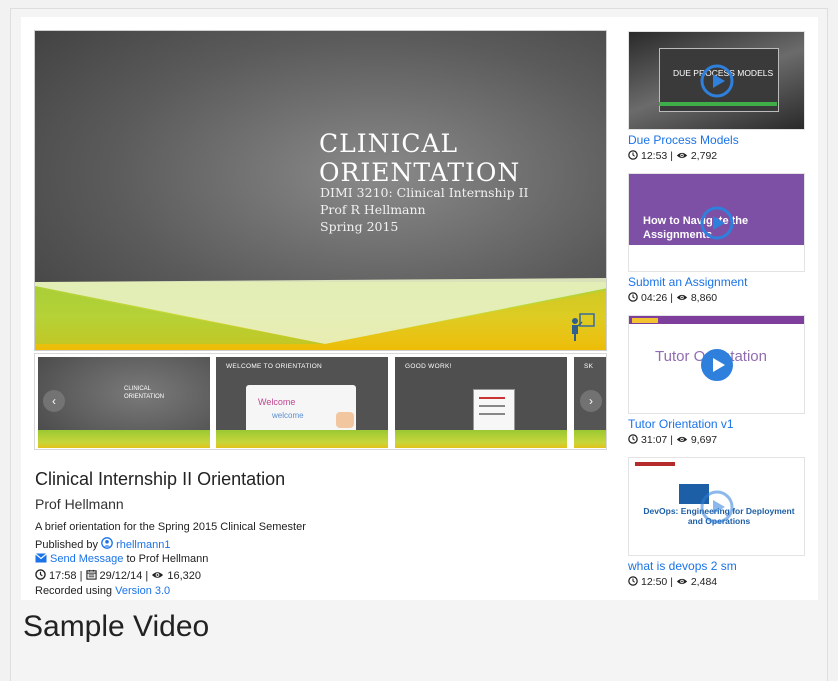  What do you see at coordinates (654, 298) in the screenshot?
I see `sidebar-video-duration: 04:26` at bounding box center [654, 298].